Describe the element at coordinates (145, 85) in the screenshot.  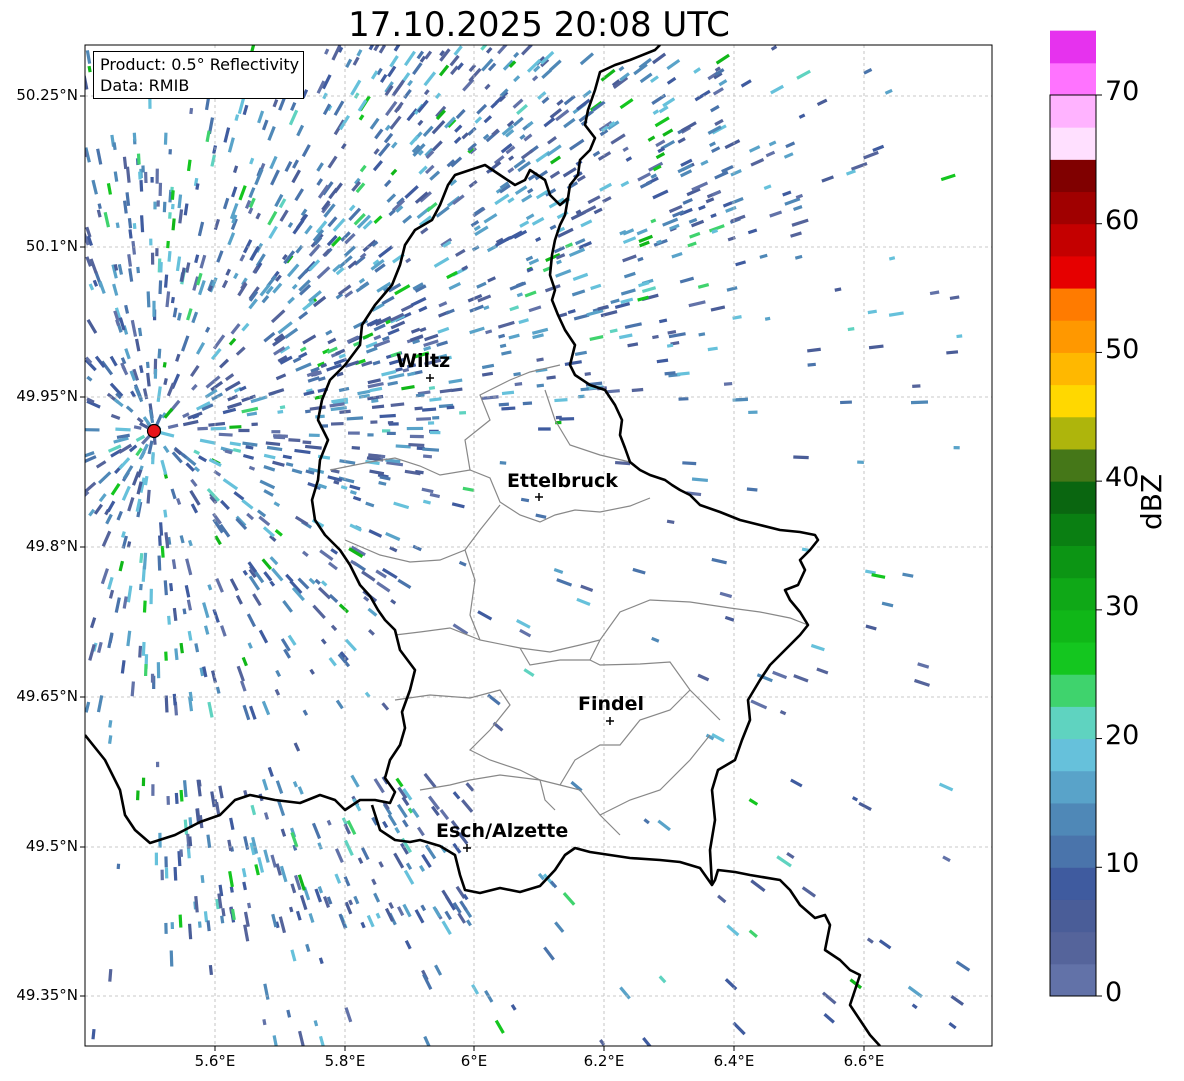
I see `data-source-label: Data: RMIB` at that location.